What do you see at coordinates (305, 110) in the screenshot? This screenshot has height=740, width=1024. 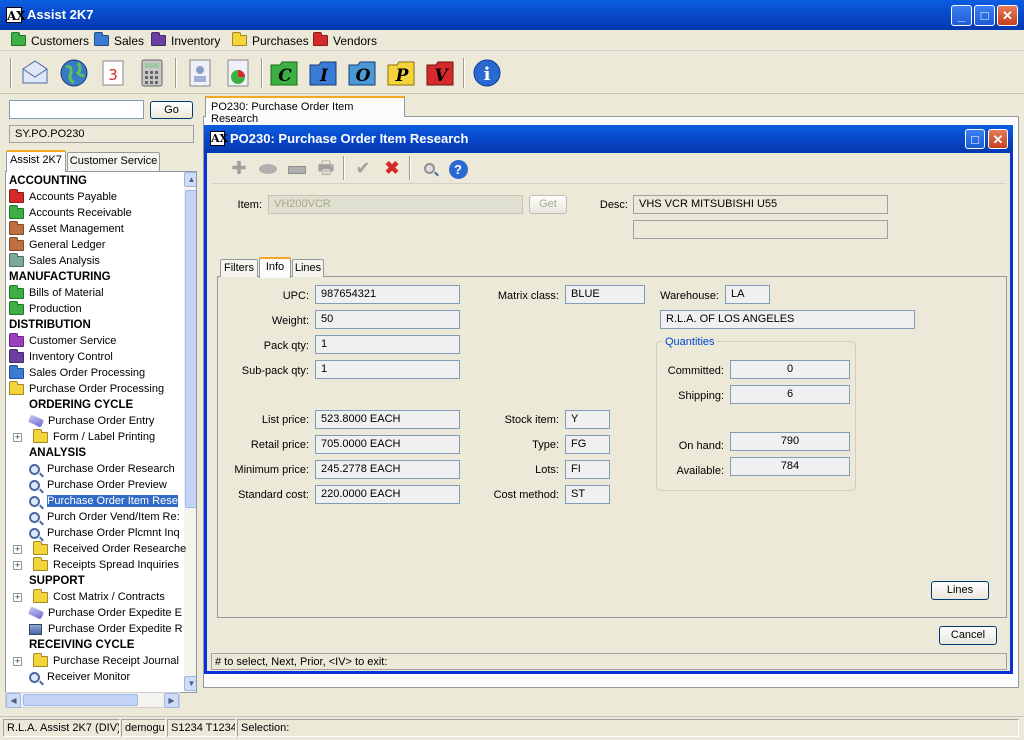 I see `tab-po230: PO230: Purchase Order Item Research` at bounding box center [305, 110].